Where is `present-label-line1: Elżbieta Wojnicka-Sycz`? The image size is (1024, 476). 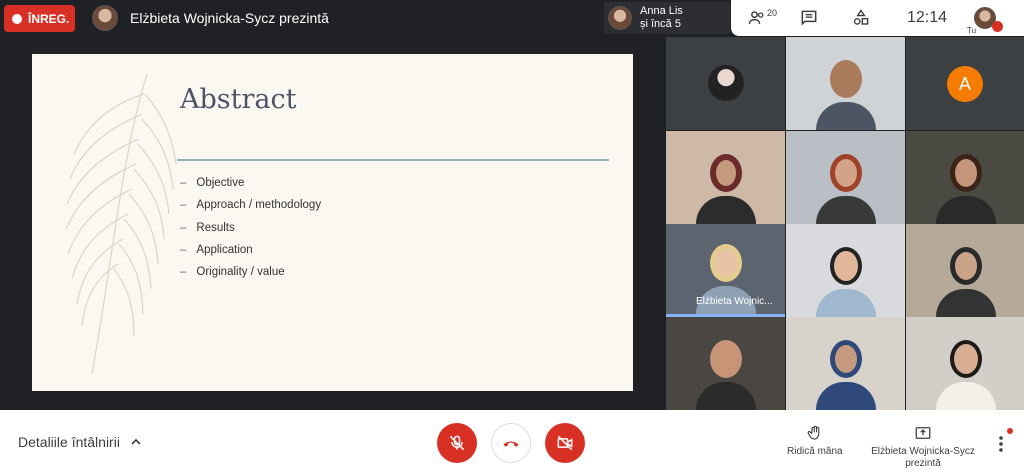
present-label-line1: Elżbieta Wojnicka-Sycz is located at coordinates (923, 451).